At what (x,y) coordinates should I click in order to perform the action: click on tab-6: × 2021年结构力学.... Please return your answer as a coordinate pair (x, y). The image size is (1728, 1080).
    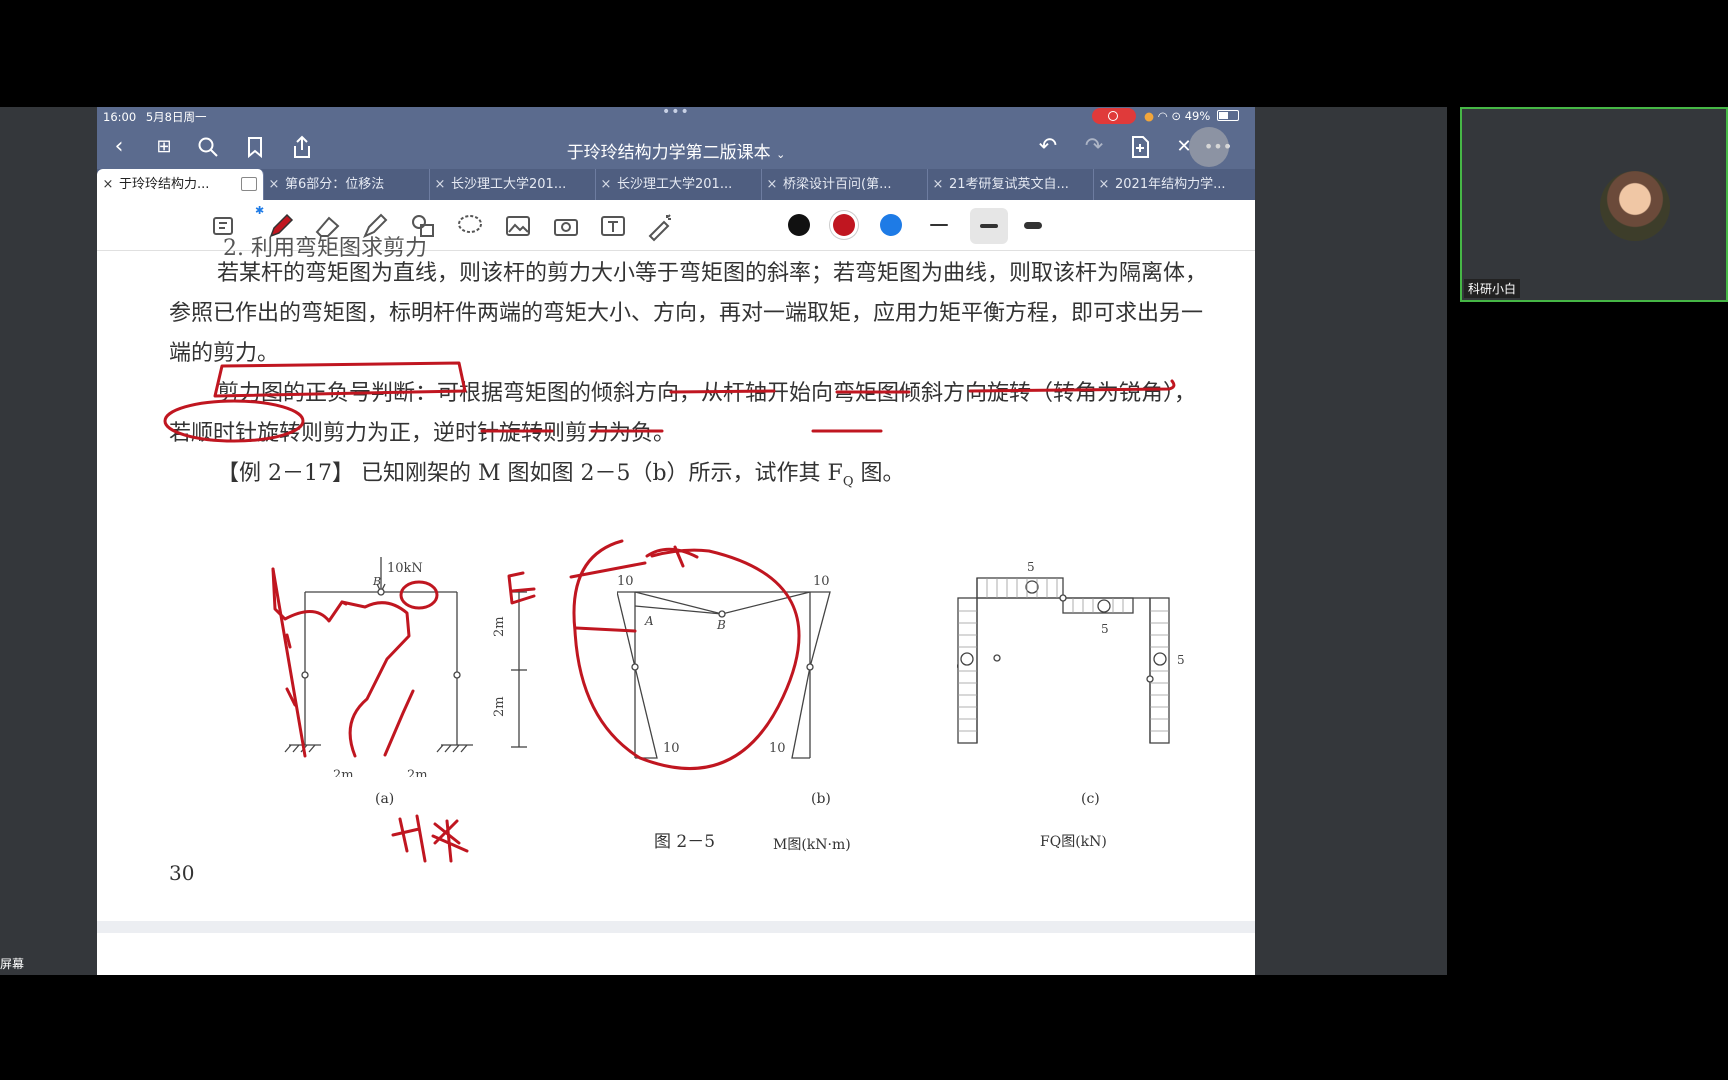
    Looking at the image, I should click on (1174, 184).